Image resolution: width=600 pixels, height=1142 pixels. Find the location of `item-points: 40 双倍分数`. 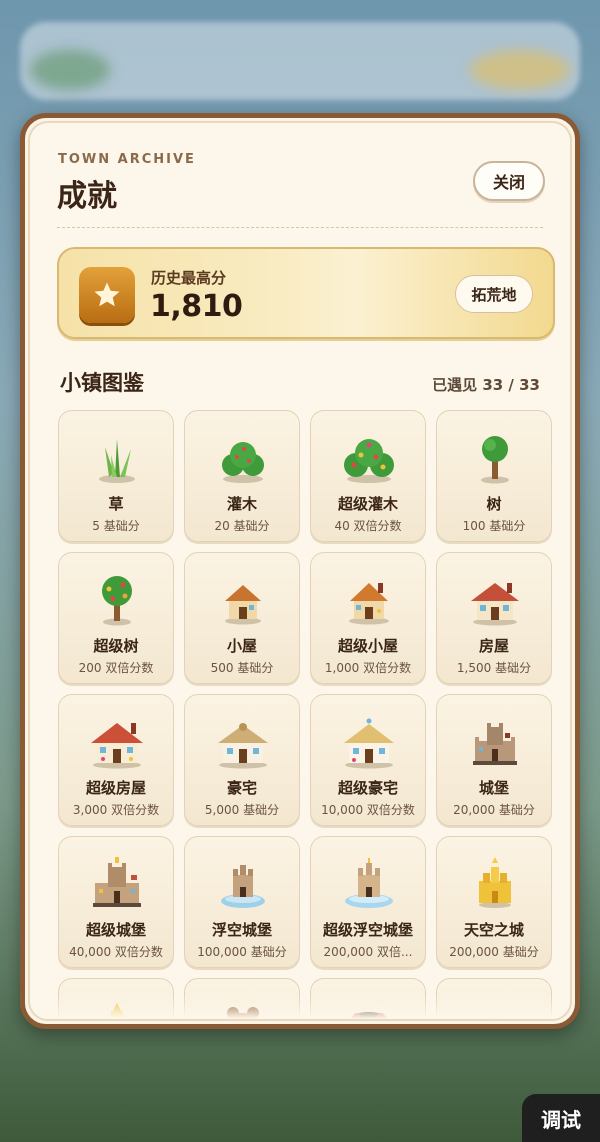

item-points: 40 双倍分数 is located at coordinates (368, 526).